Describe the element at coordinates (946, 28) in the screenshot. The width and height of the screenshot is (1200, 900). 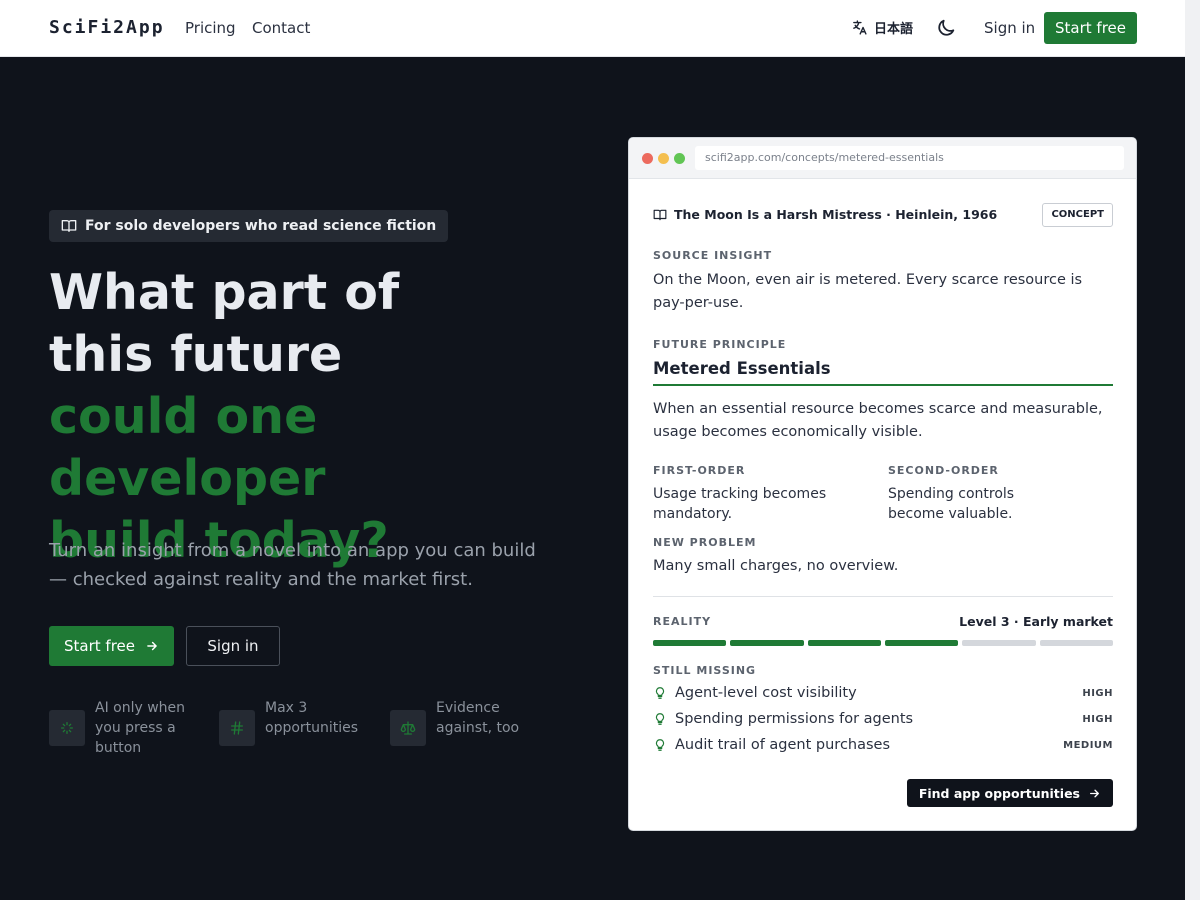
I see `moon-icon` at that location.